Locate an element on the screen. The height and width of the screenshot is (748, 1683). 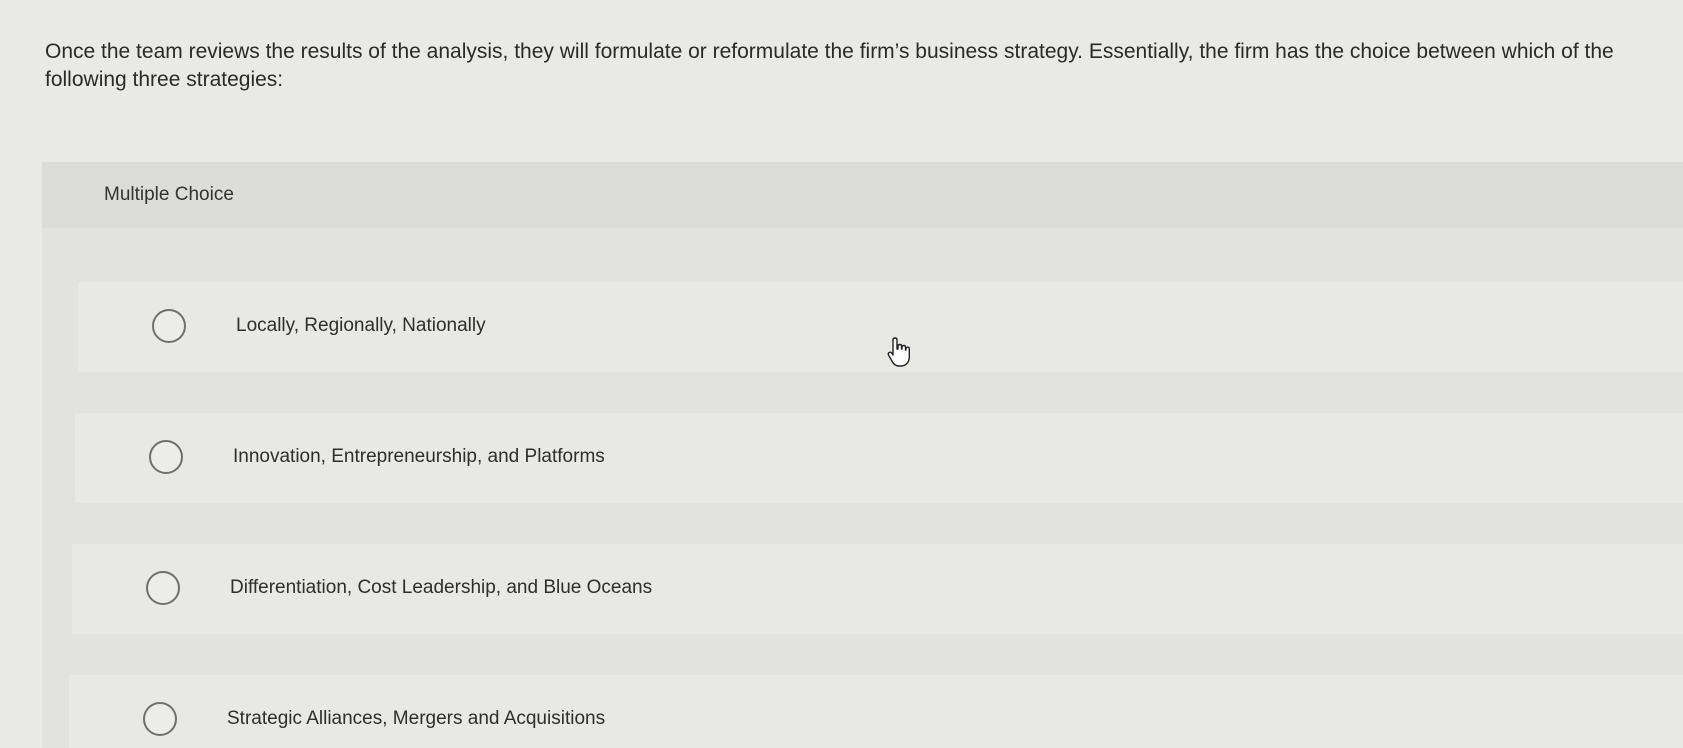
multiple-choice-header: Multiple Choice is located at coordinates (862, 195).